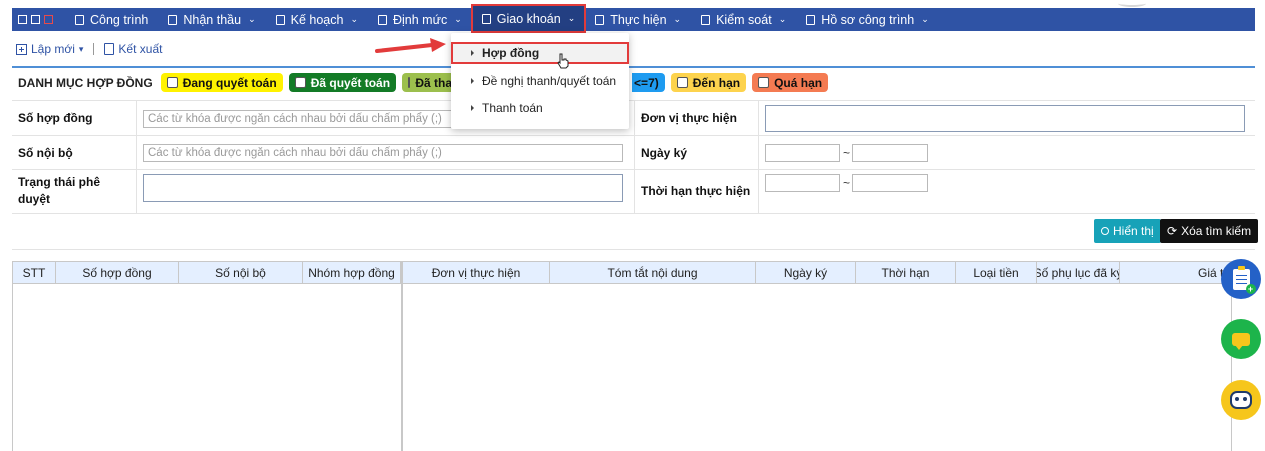  What do you see at coordinates (653, 272) in the screenshot?
I see `column-header-summary: Tóm tắt nội dung` at bounding box center [653, 272].